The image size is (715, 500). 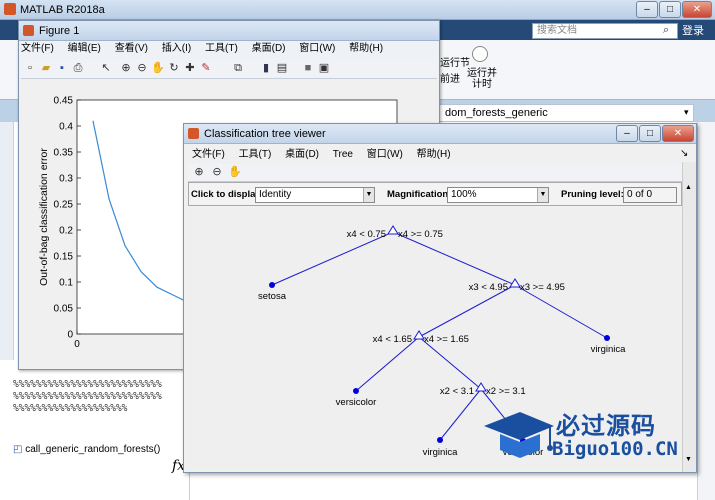 I want to click on y-tick-label: 0.45, so click(x=64, y=101).